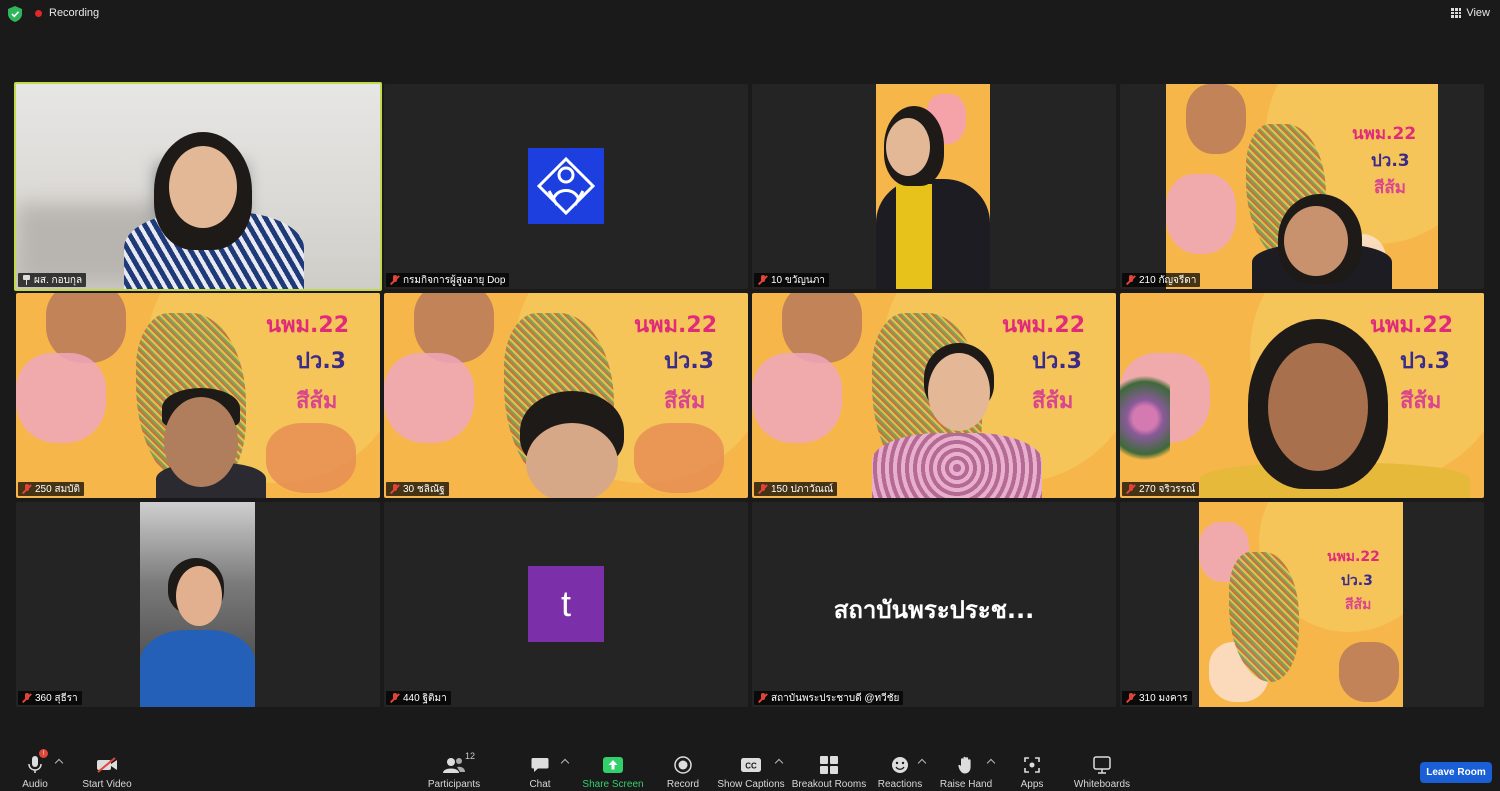  I want to click on participant-name: 210 กัญจรีดา, so click(1168, 280).